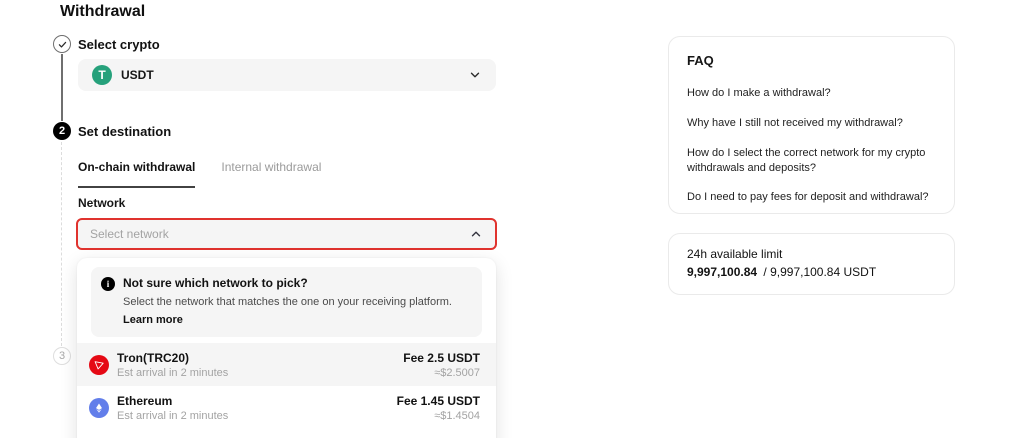 The width and height of the screenshot is (1024, 438). I want to click on limit-label: 24h available limit, so click(735, 254).